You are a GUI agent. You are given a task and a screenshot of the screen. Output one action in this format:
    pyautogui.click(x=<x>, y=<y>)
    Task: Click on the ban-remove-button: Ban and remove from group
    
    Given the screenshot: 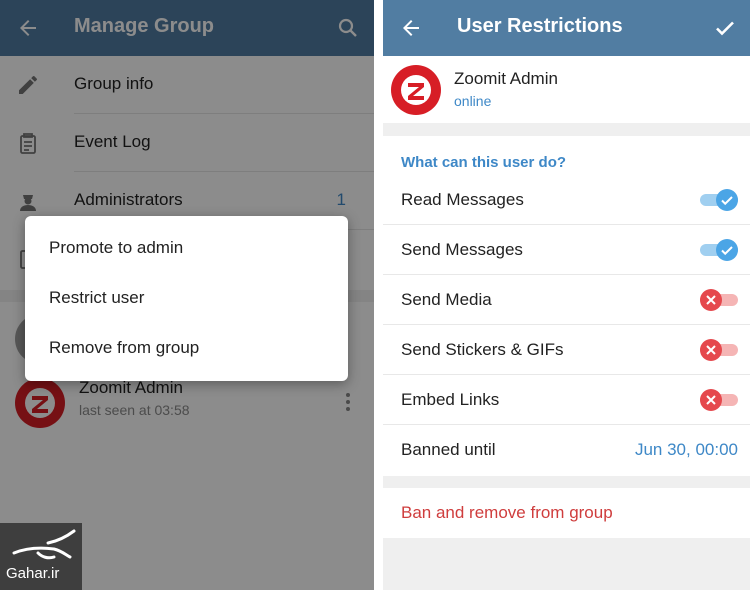 What is the action you would take?
    pyautogui.click(x=566, y=513)
    